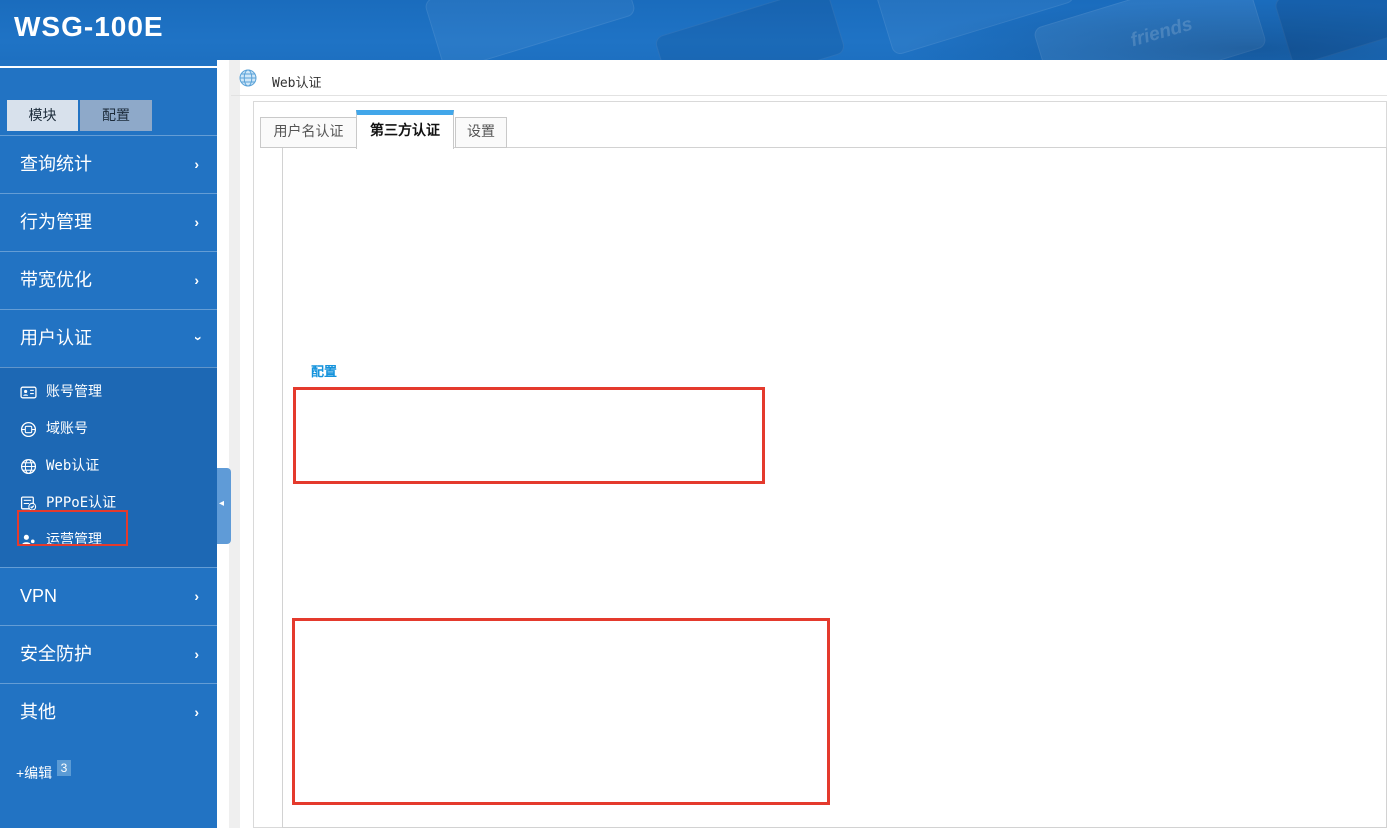 This screenshot has height=828, width=1387. What do you see at coordinates (42, 115) in the screenshot?
I see `sidebar-tab-modules: 模块` at bounding box center [42, 115].